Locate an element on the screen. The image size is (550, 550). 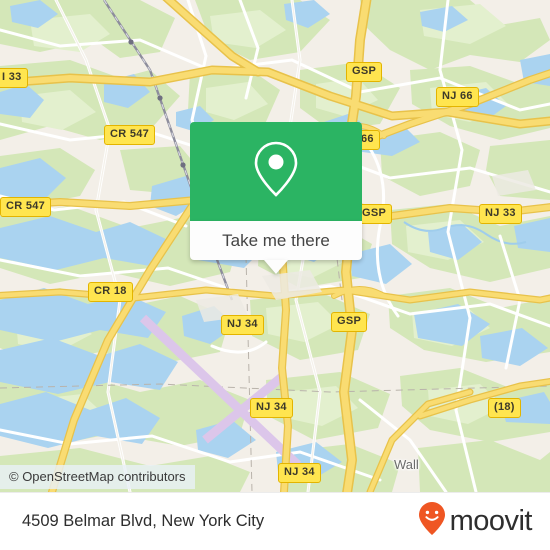
take-me-there-button: Take me there is located at coordinates (276, 240).